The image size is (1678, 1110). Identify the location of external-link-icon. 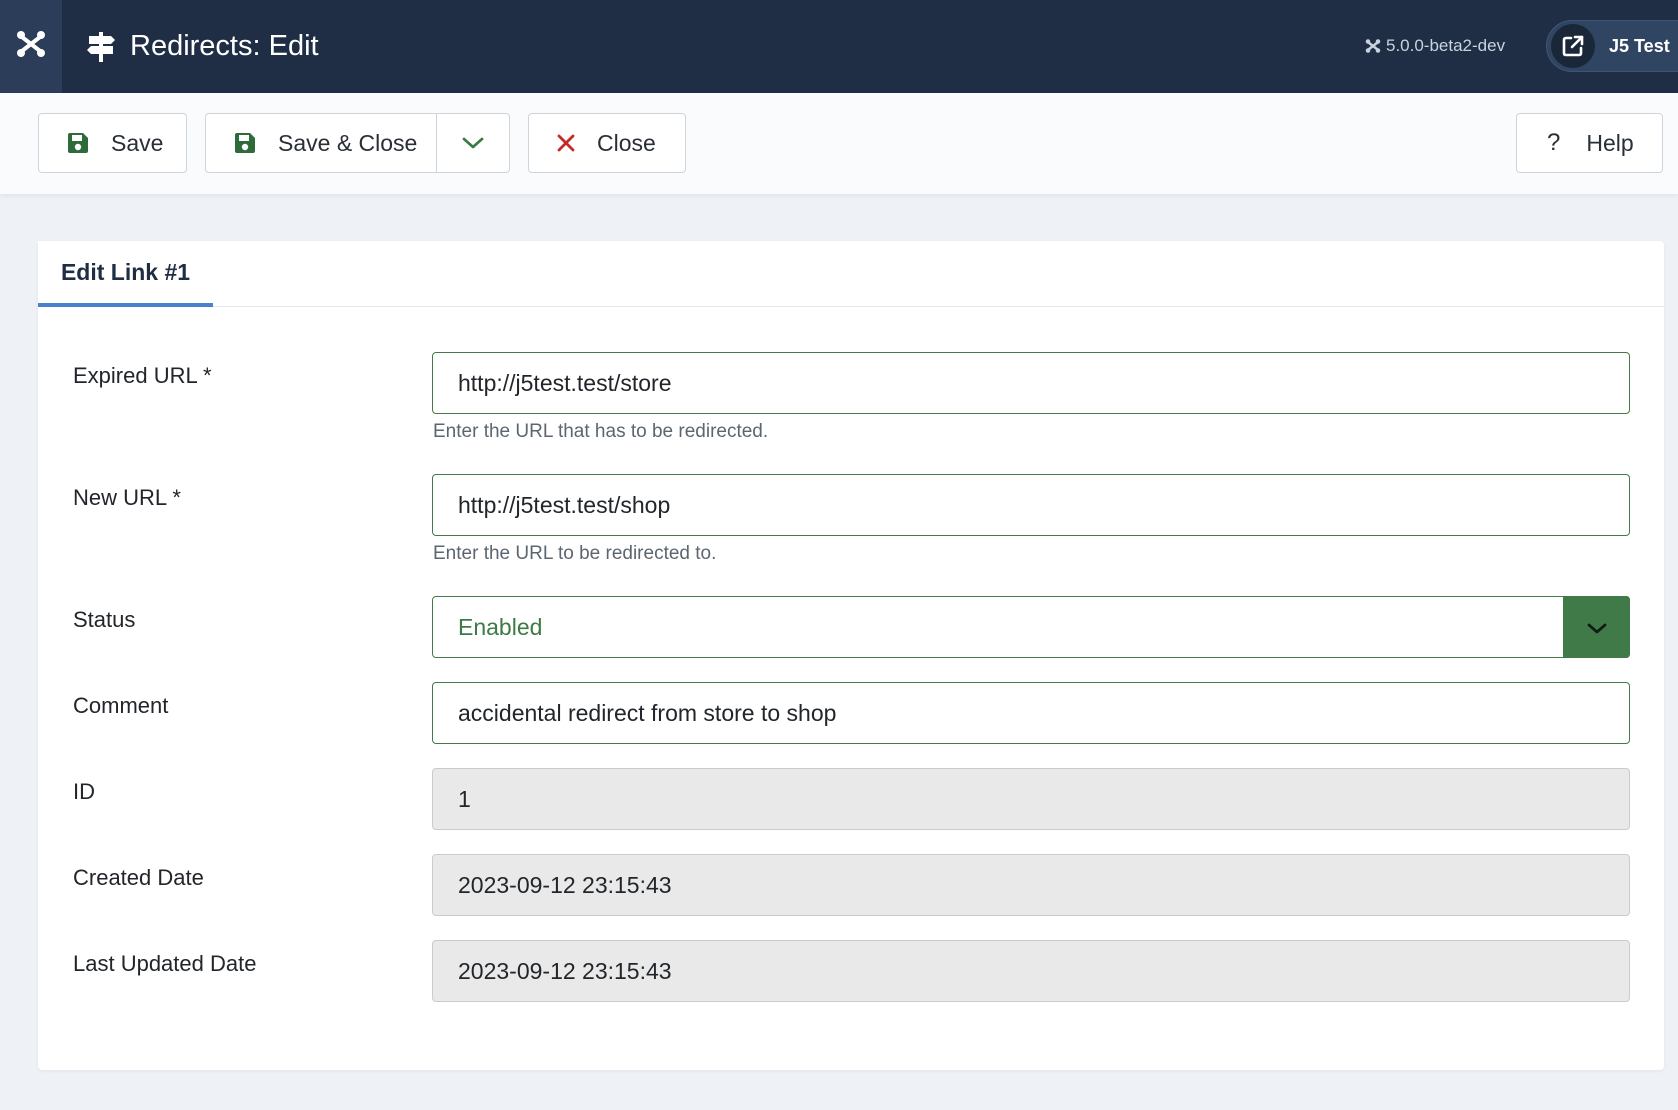
(1573, 46).